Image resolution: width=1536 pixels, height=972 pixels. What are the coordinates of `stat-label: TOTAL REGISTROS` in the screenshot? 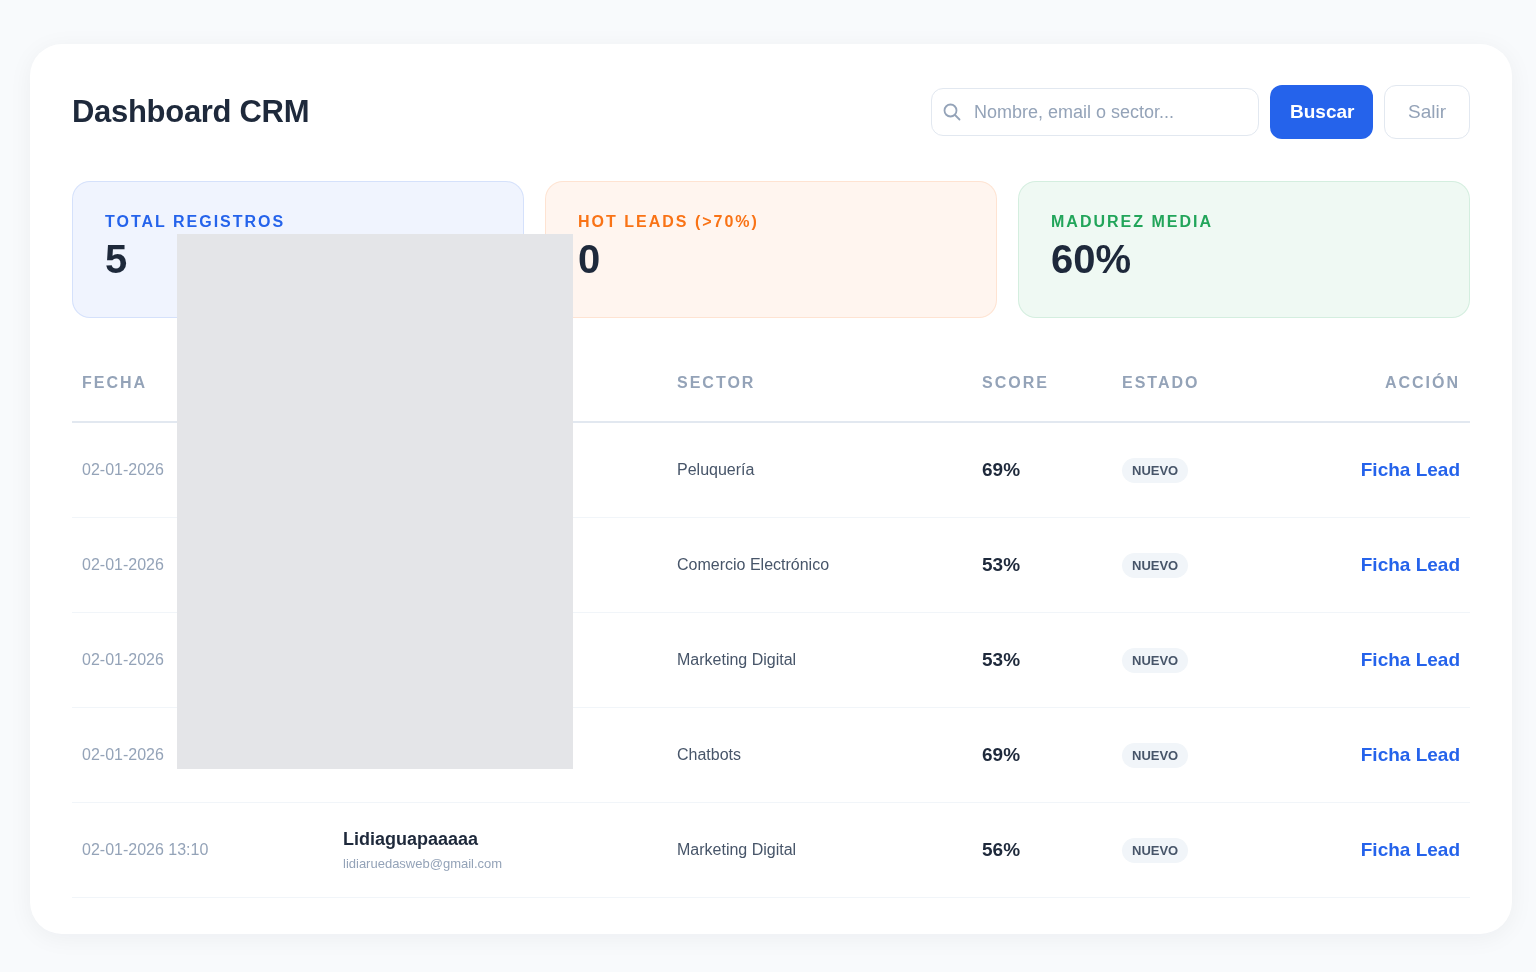 It's located at (196, 222).